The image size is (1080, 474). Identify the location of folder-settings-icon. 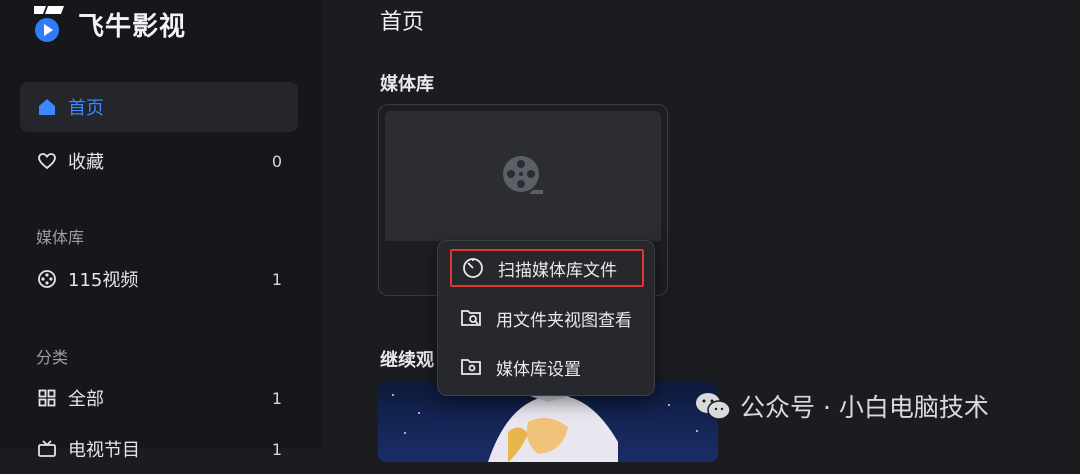
(471, 367).